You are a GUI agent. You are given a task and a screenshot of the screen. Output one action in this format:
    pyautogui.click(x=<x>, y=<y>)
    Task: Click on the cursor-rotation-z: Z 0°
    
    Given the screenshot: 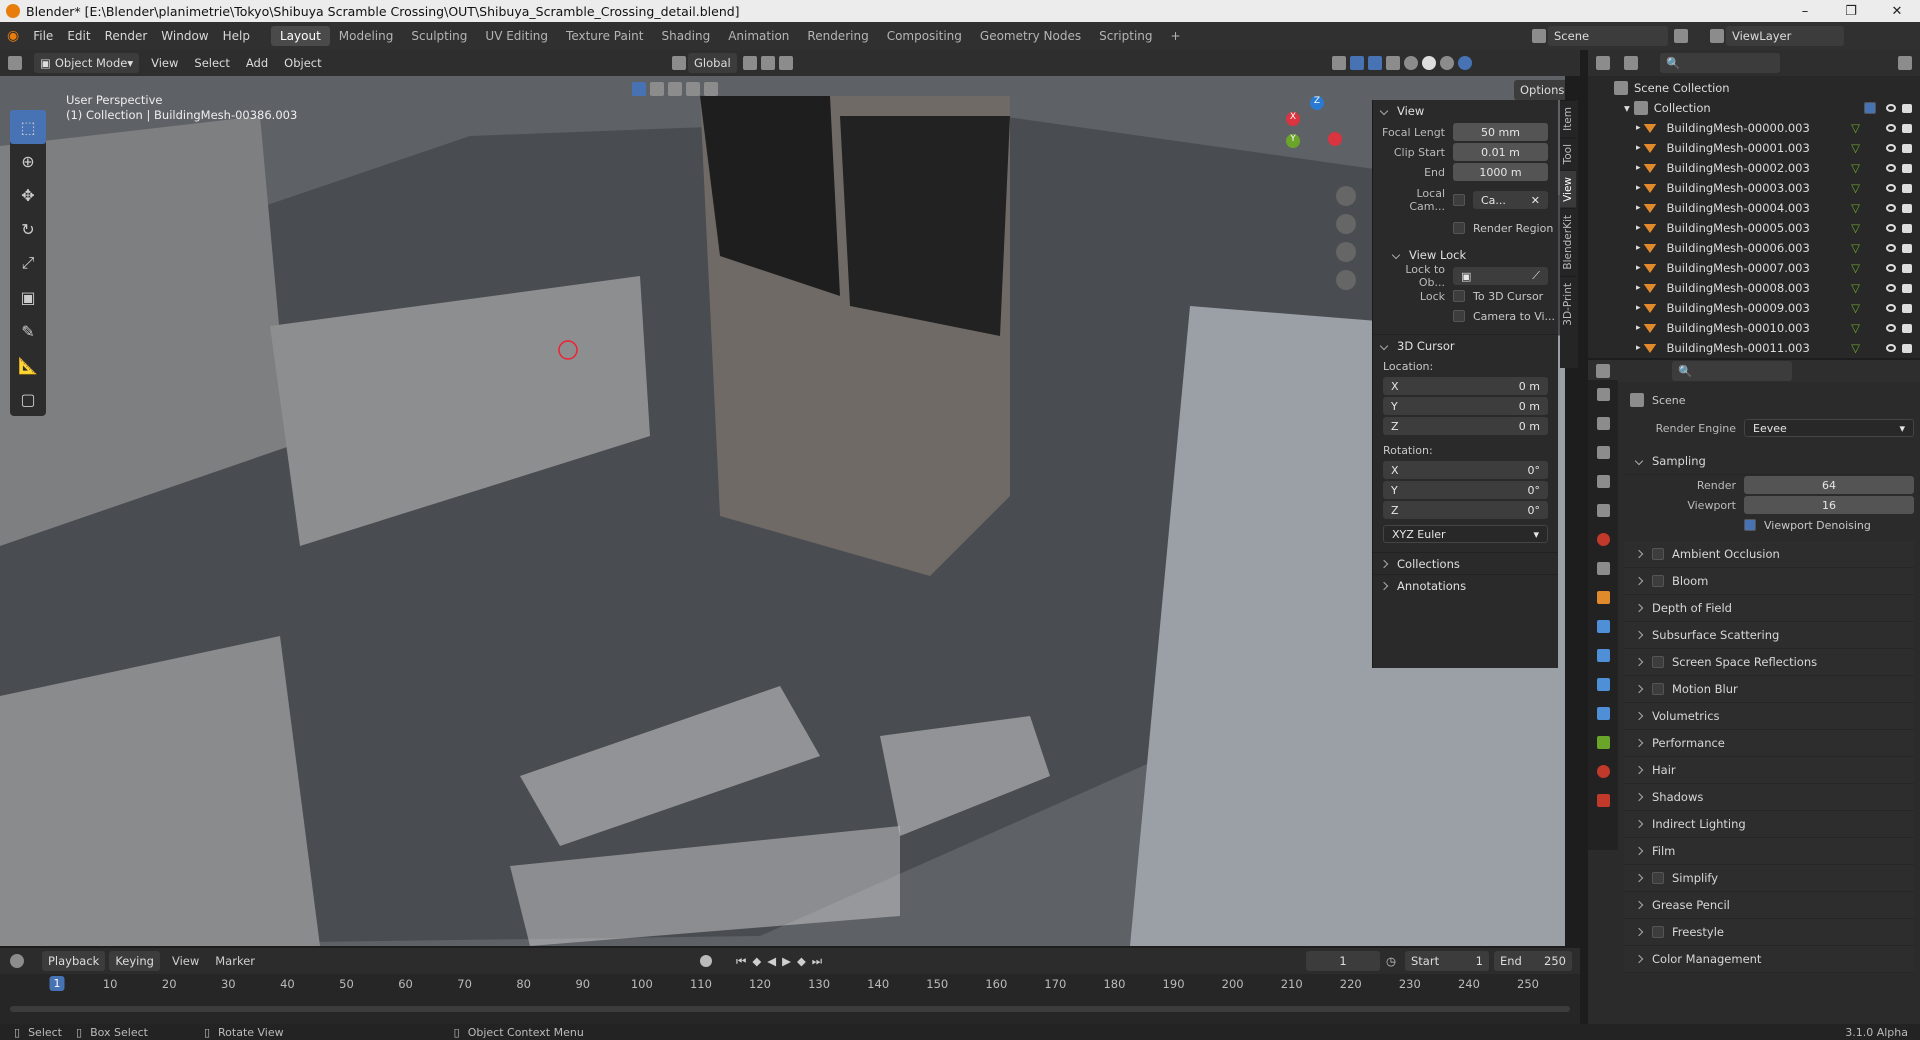 What is the action you would take?
    pyautogui.click(x=1465, y=510)
    